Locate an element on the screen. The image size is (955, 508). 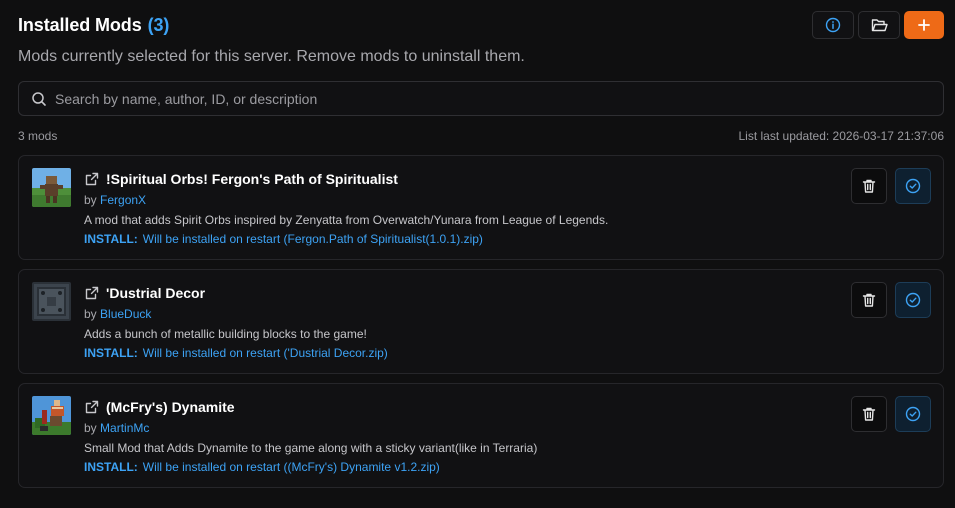
info-button is located at coordinates (833, 25).